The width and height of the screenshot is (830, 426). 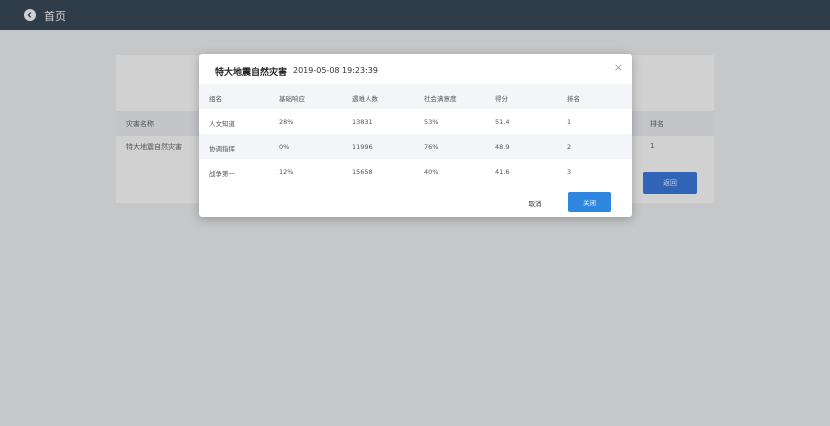 I want to click on header-group: 组名, so click(x=215, y=99).